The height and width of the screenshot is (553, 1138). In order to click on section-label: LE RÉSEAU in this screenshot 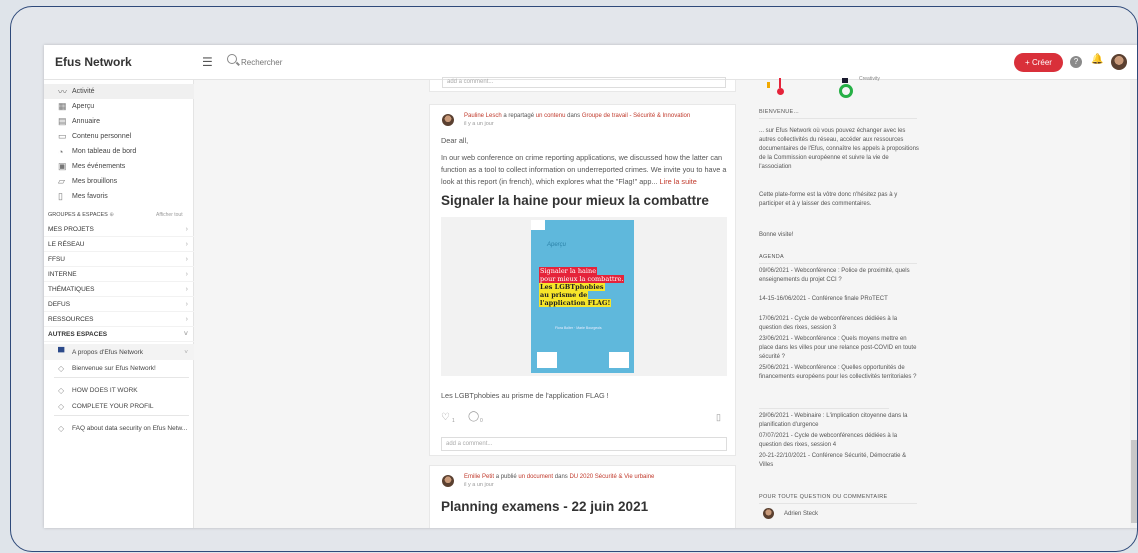, I will do `click(66, 244)`.